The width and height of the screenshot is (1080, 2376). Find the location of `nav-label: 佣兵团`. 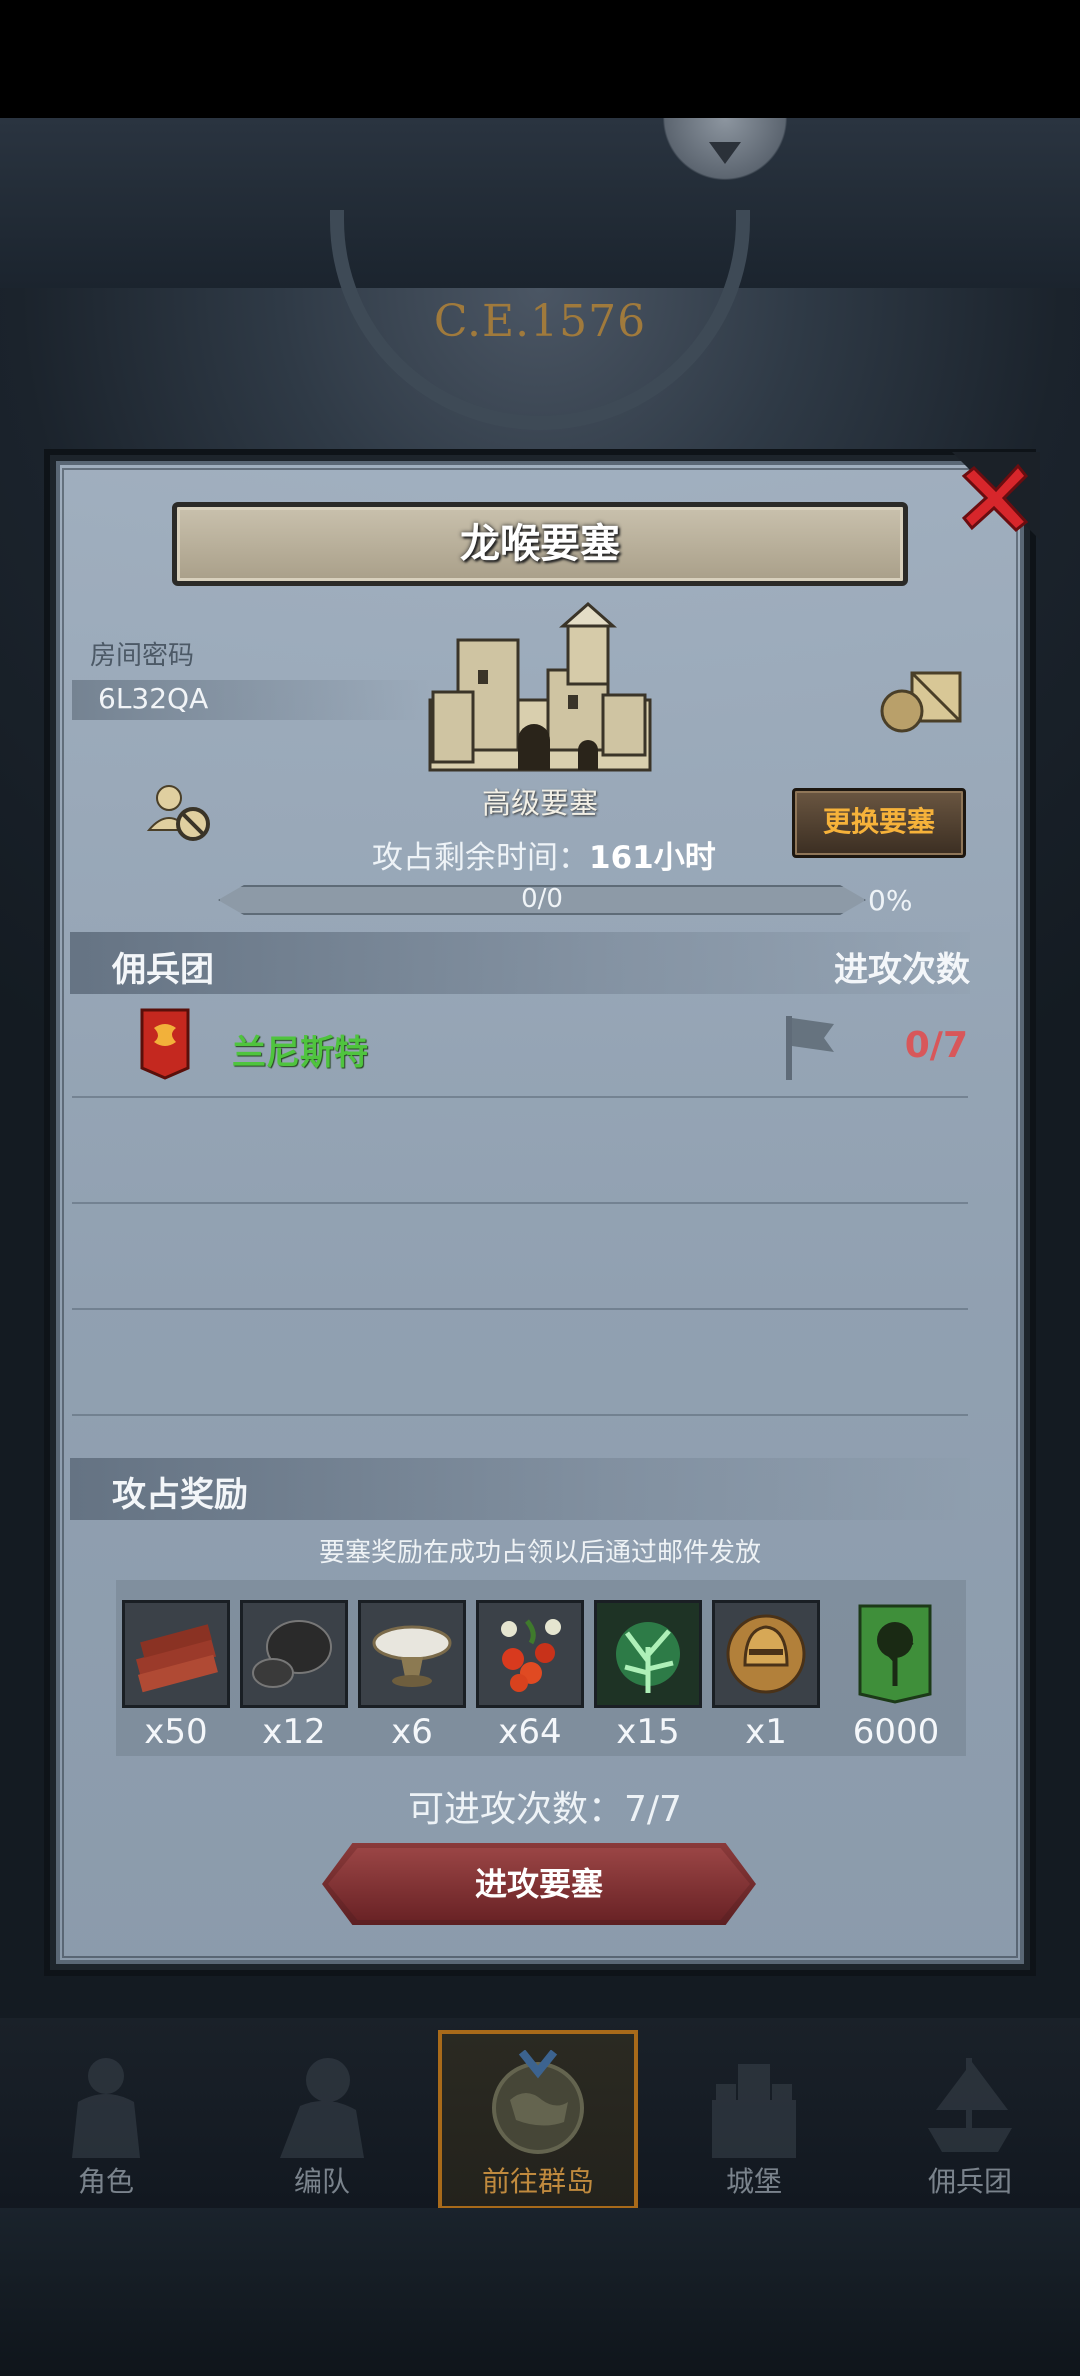

nav-label: 佣兵团 is located at coordinates (969, 2181).